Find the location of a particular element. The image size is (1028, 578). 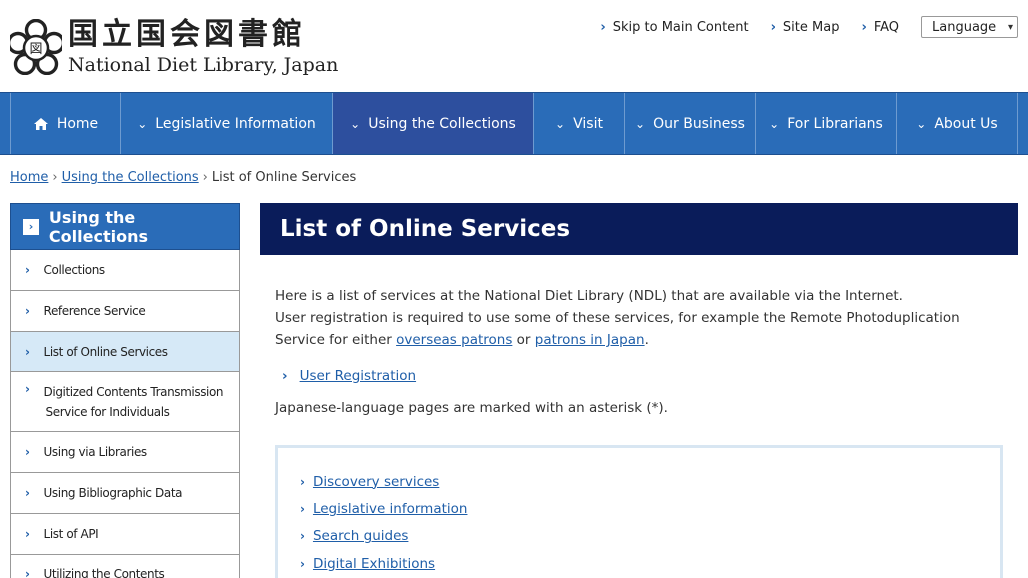

arrow-right-box-icon: › is located at coordinates (31, 226).